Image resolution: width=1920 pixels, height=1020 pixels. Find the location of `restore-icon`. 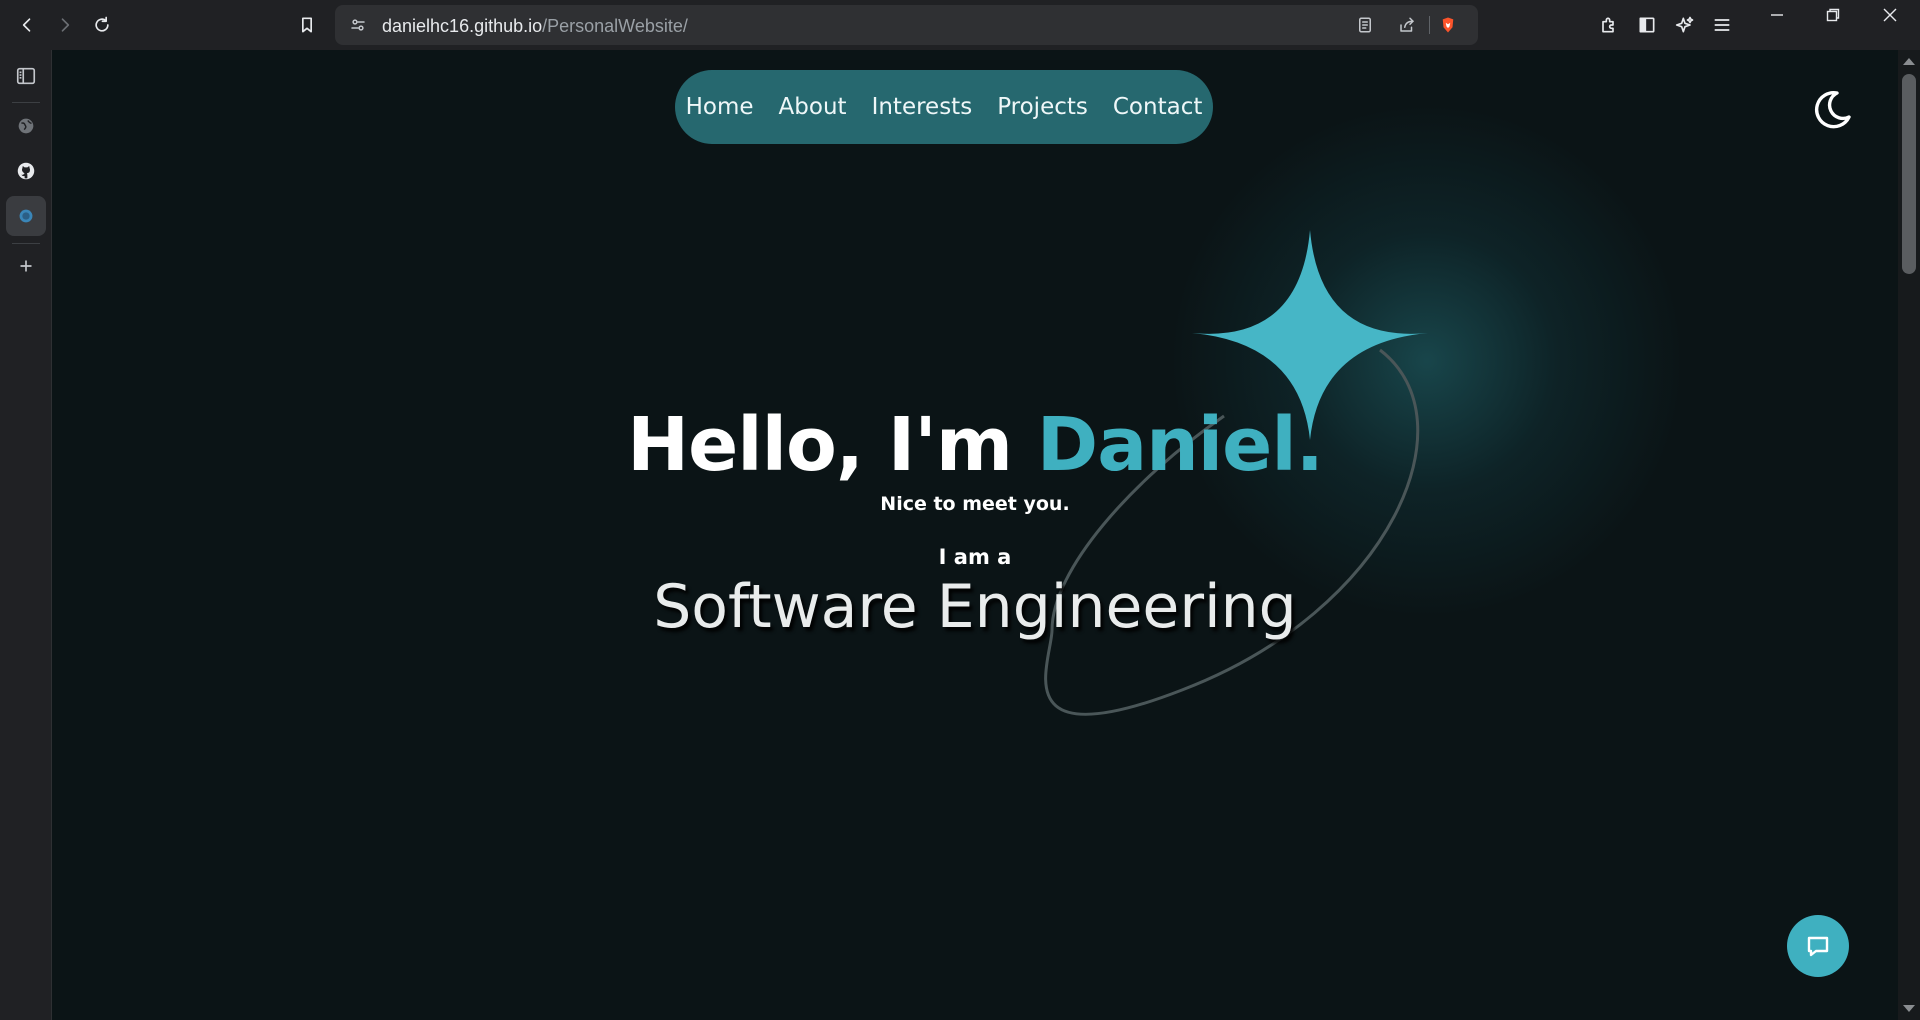

restore-icon is located at coordinates (1833, 15).